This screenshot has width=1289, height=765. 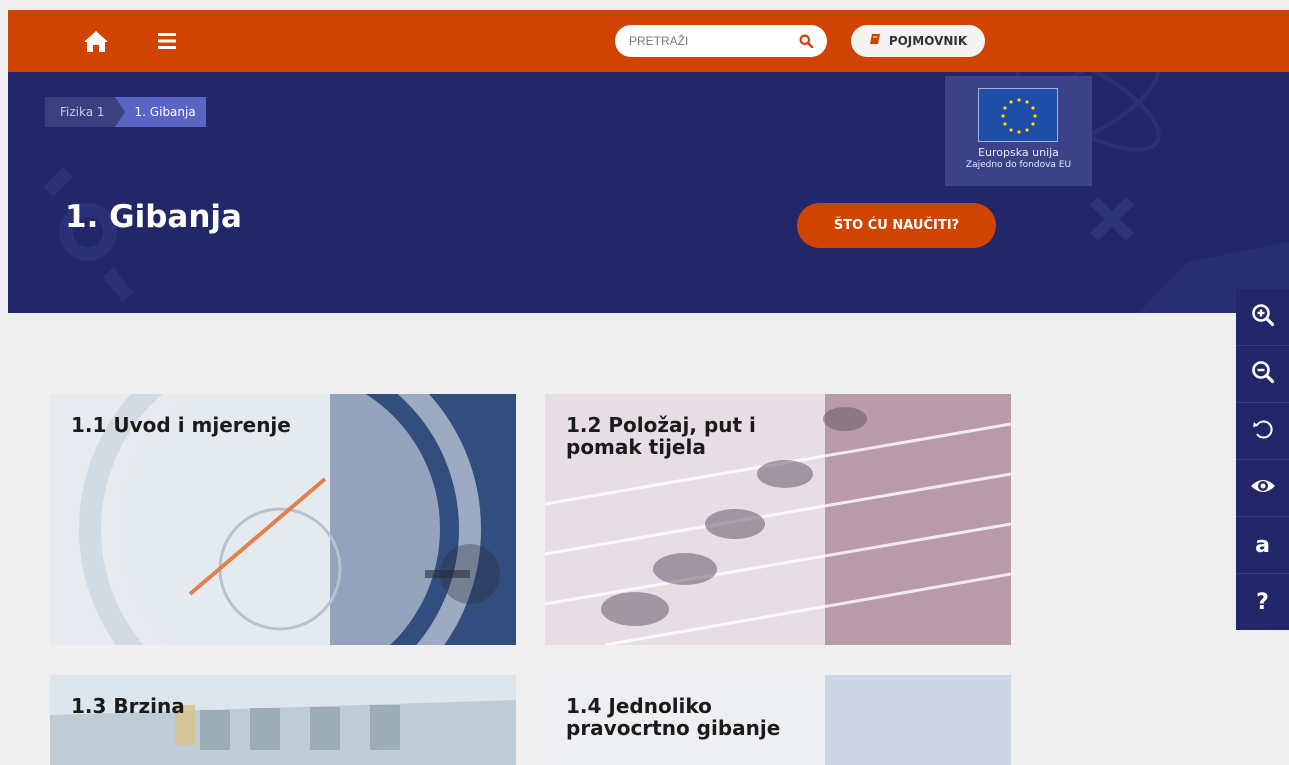 What do you see at coordinates (1018, 115) in the screenshot?
I see `eu-flag-icon` at bounding box center [1018, 115].